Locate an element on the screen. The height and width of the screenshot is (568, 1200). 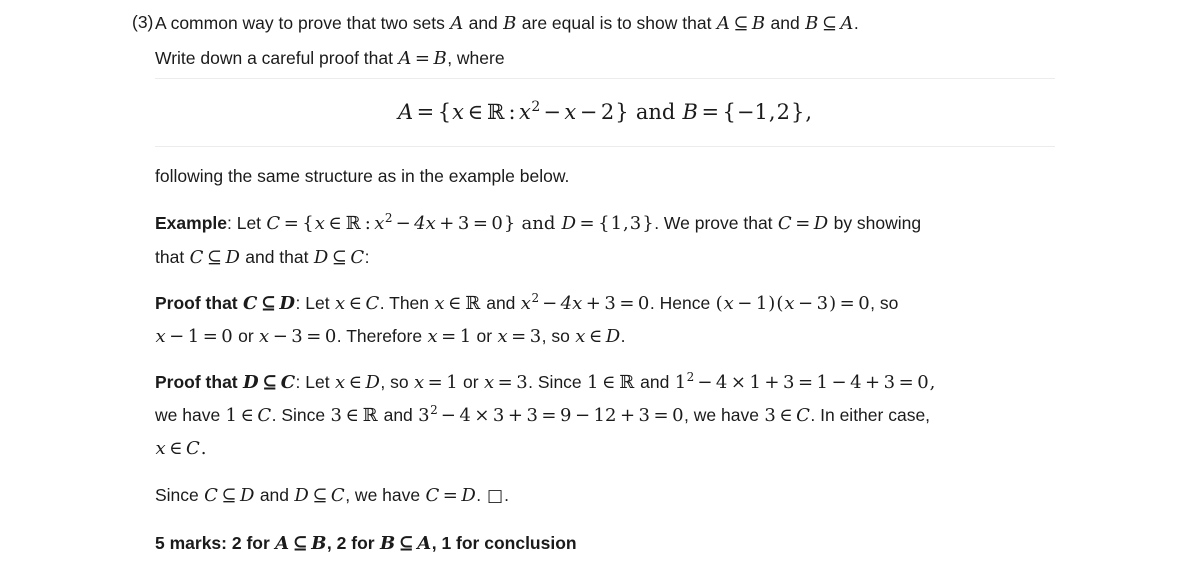
value-four: 4 is located at coordinates (465, 415).